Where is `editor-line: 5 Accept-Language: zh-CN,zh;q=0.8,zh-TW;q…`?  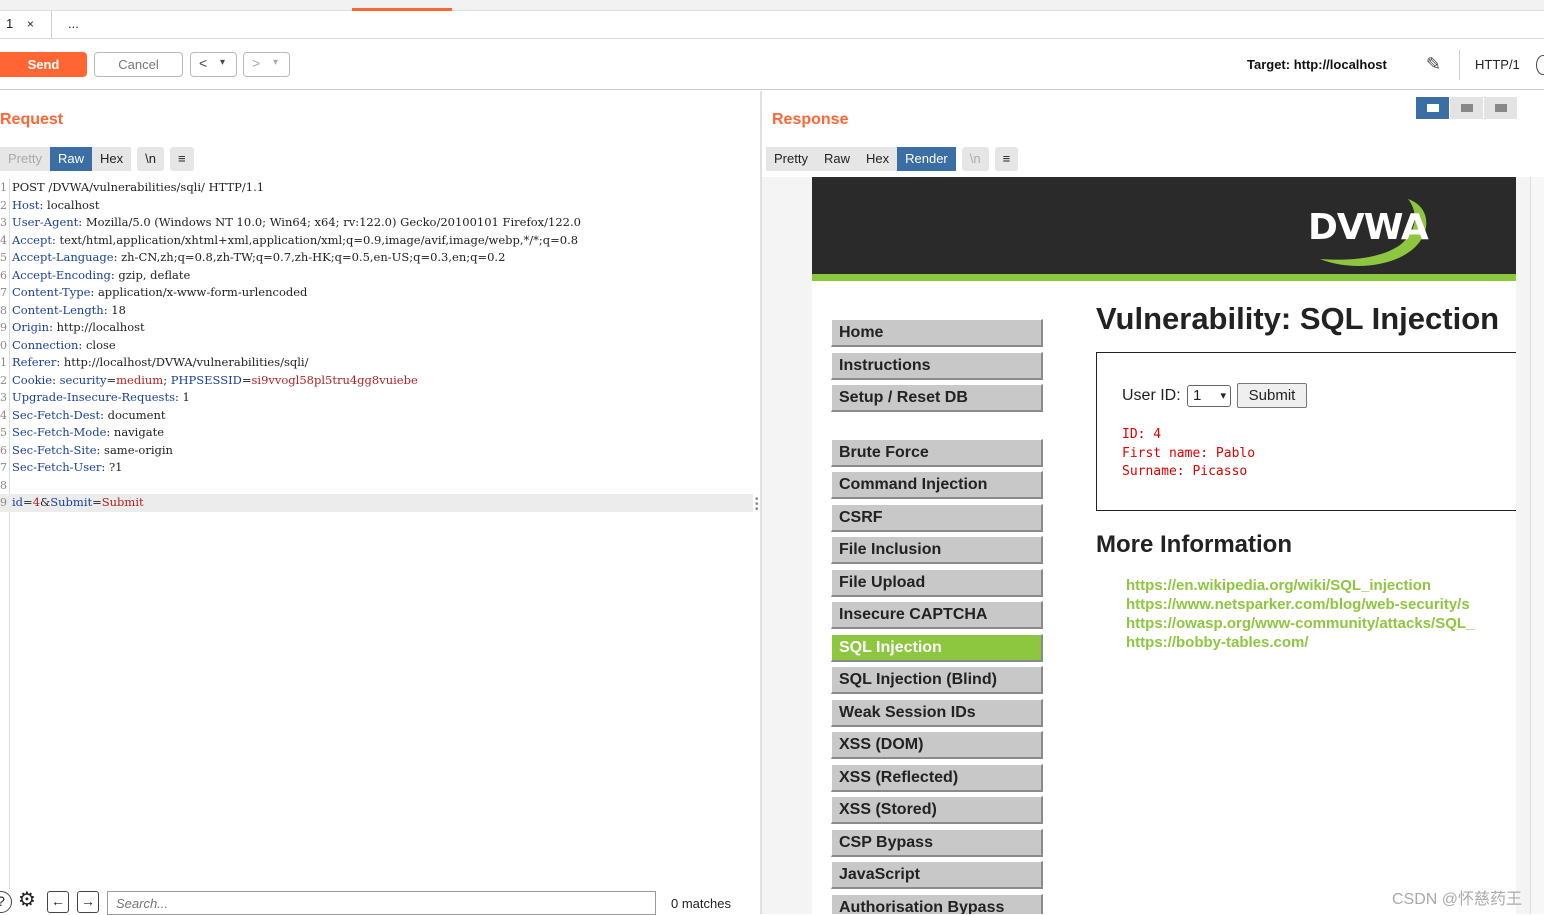
editor-line: 5 Accept-Language: zh-CN,zh;q=0.8,zh-TW;q… is located at coordinates (376, 258).